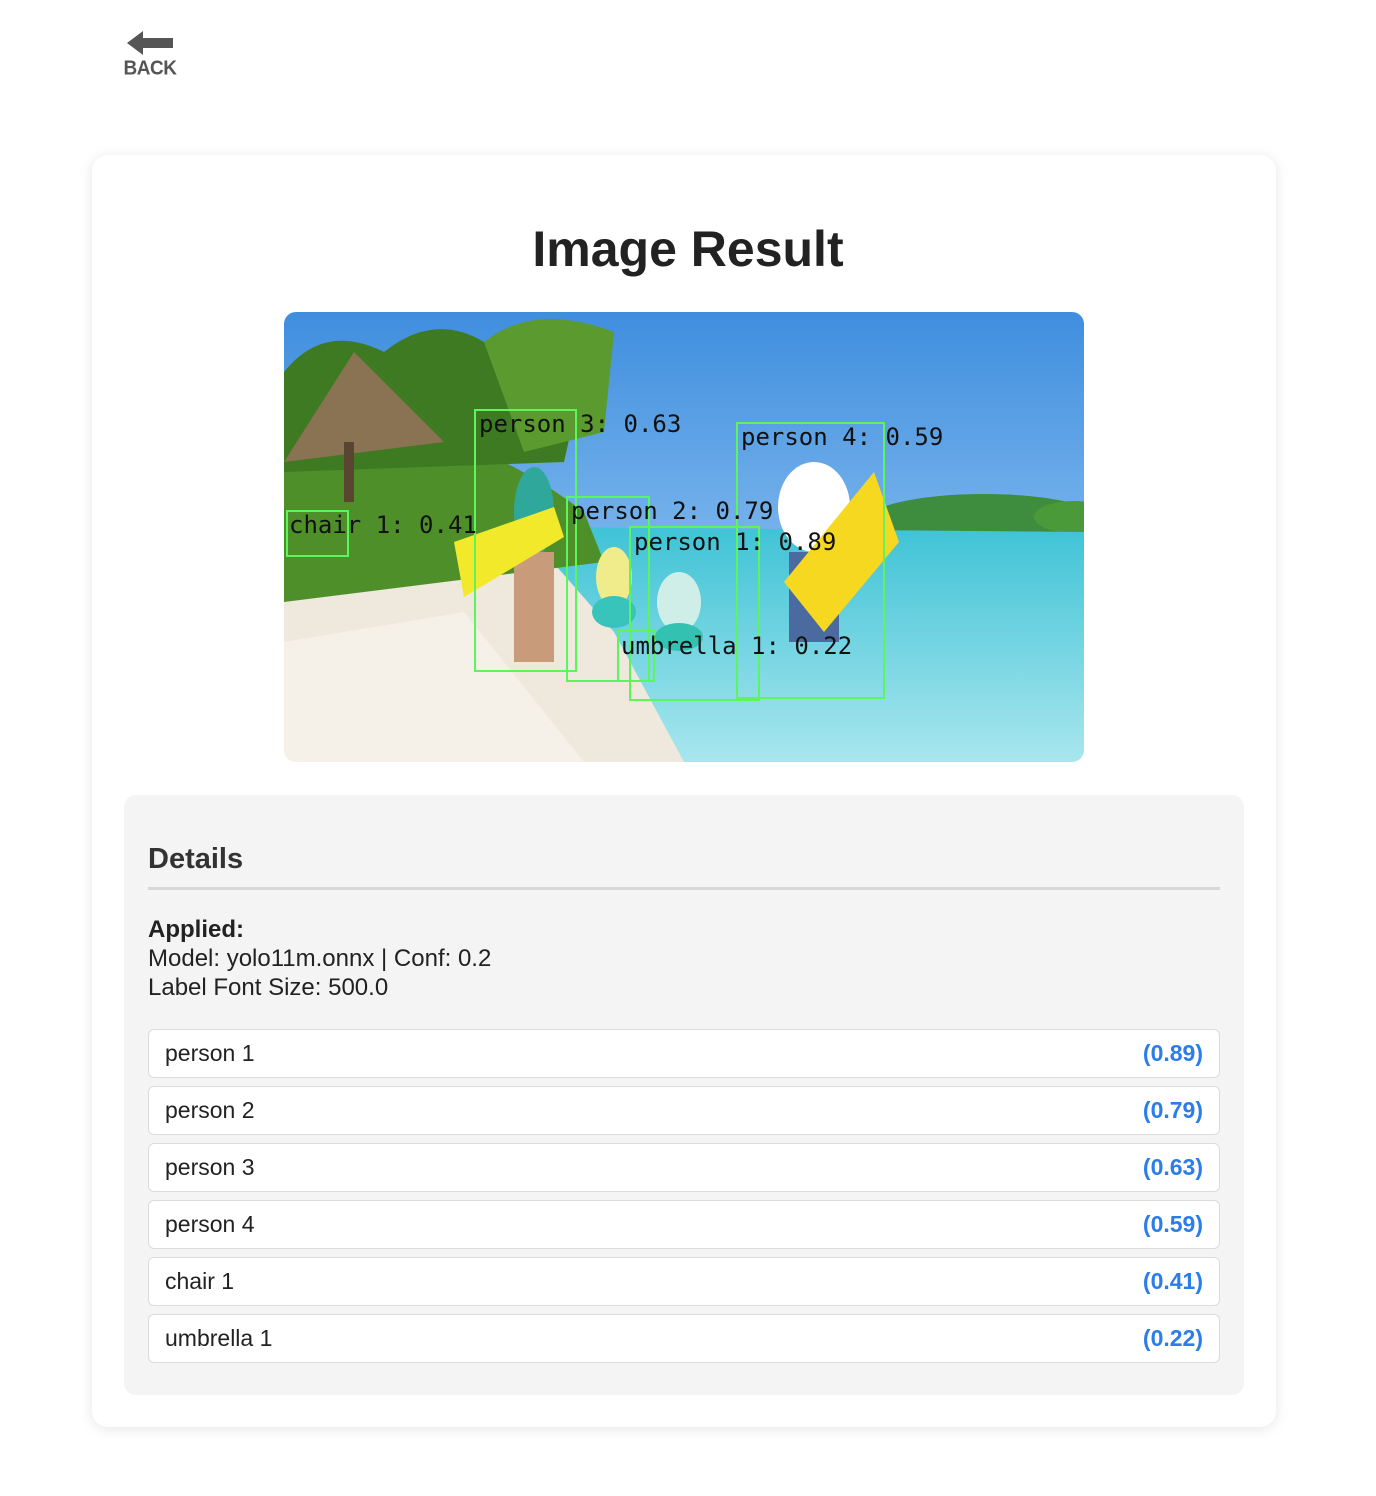  What do you see at coordinates (688, 249) in the screenshot?
I see `page-title: Image Result` at bounding box center [688, 249].